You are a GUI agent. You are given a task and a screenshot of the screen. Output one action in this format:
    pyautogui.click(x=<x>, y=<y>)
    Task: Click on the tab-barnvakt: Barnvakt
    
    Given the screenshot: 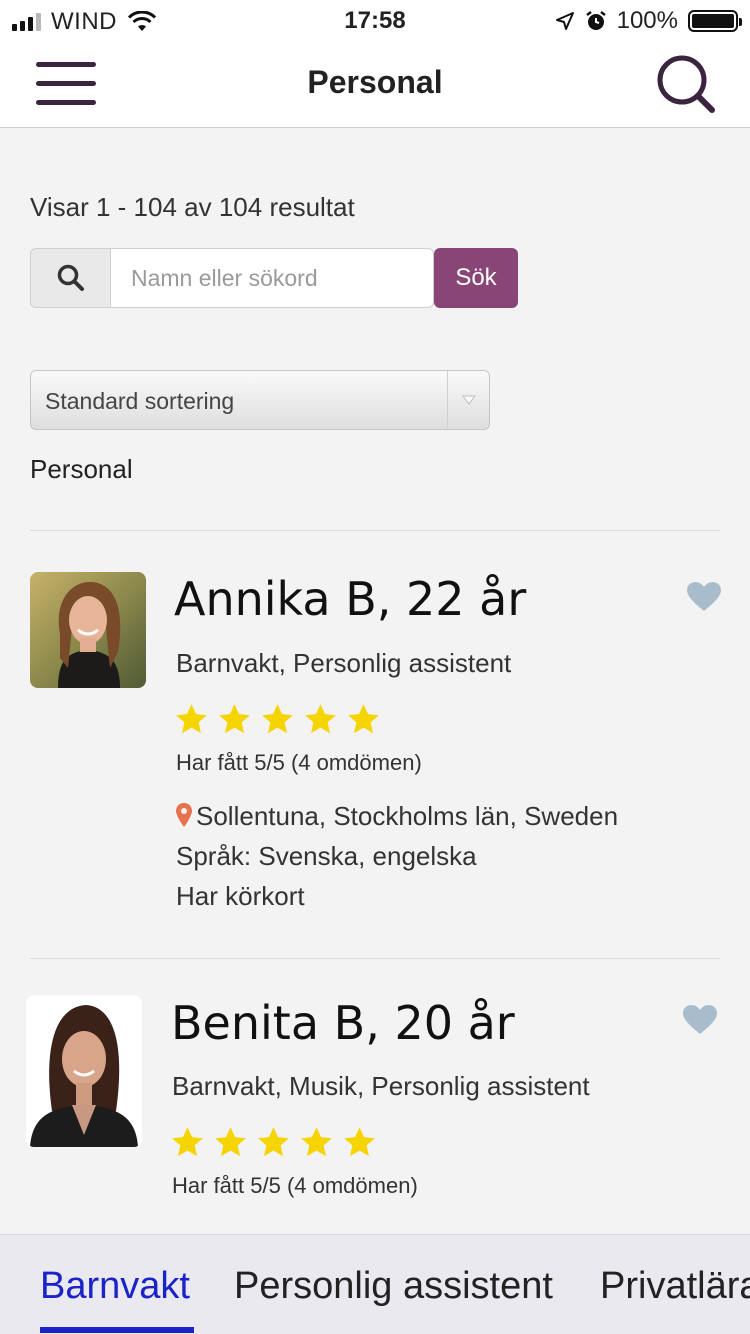 What is the action you would take?
    pyautogui.click(x=115, y=1286)
    